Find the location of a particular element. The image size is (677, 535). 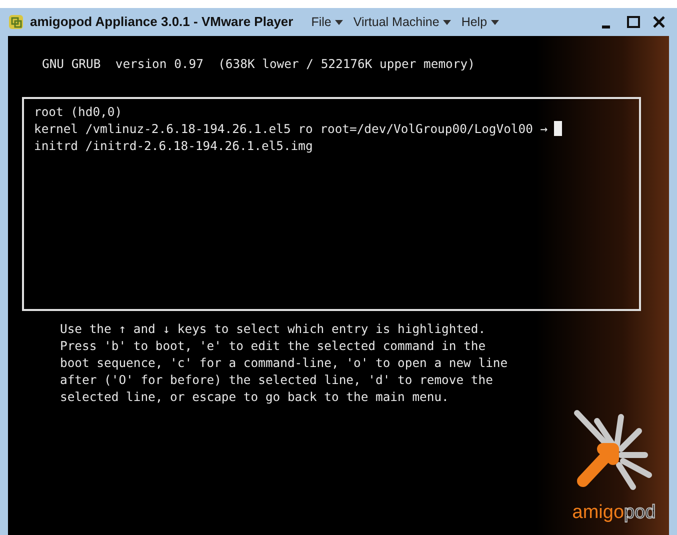

menu-button: Virtual Machine is located at coordinates (402, 22).